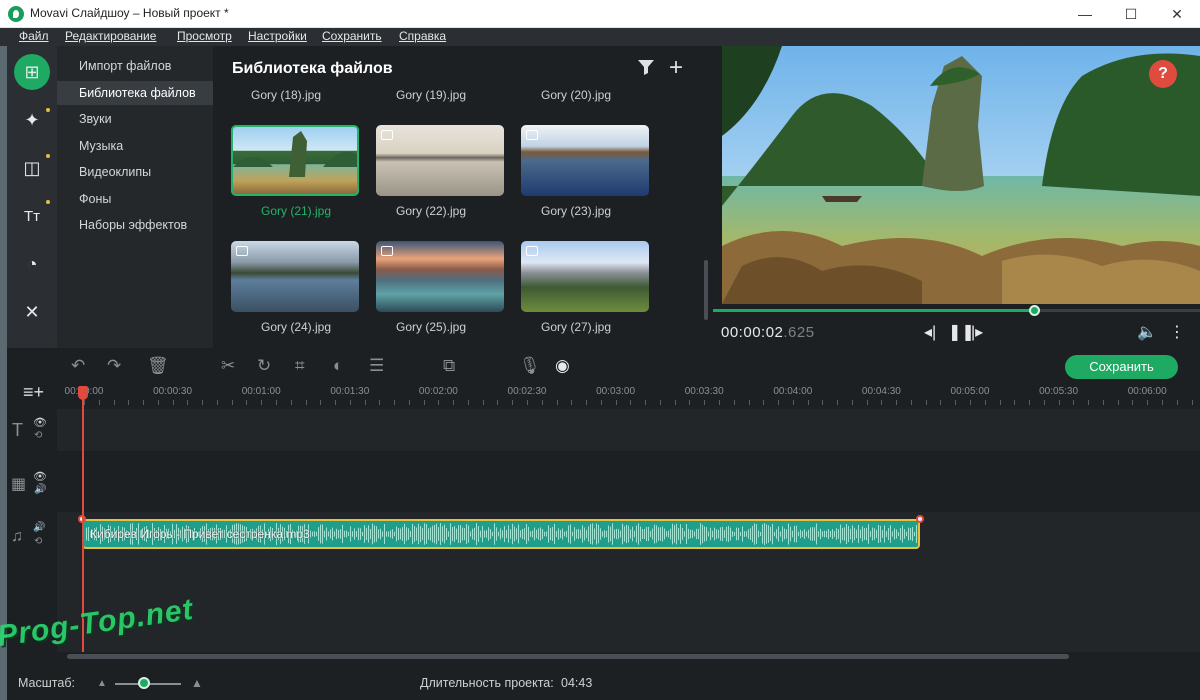 The image size is (1200, 700). Describe the element at coordinates (1035, 310) in the screenshot. I see `progress-knob` at that location.